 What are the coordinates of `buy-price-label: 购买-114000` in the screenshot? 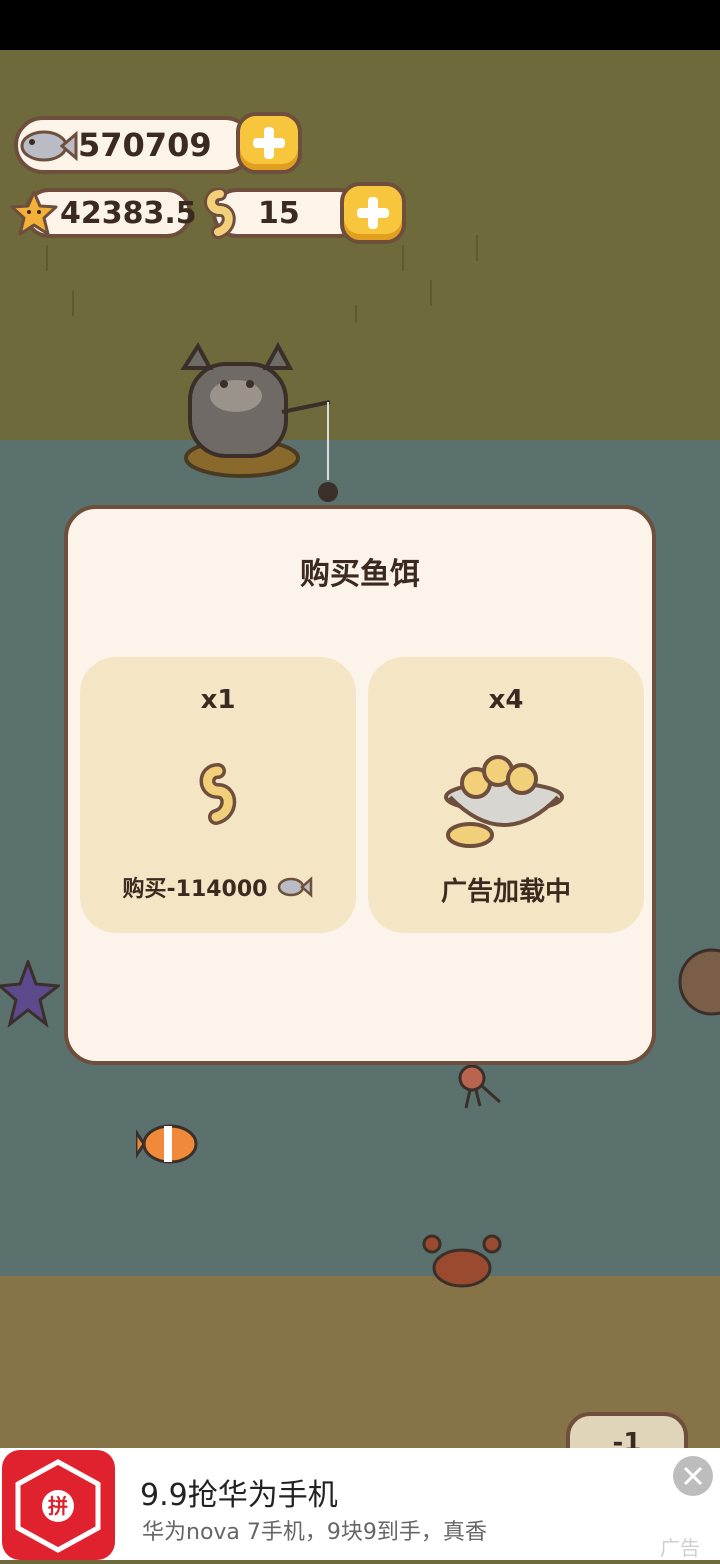 It's located at (218, 887).